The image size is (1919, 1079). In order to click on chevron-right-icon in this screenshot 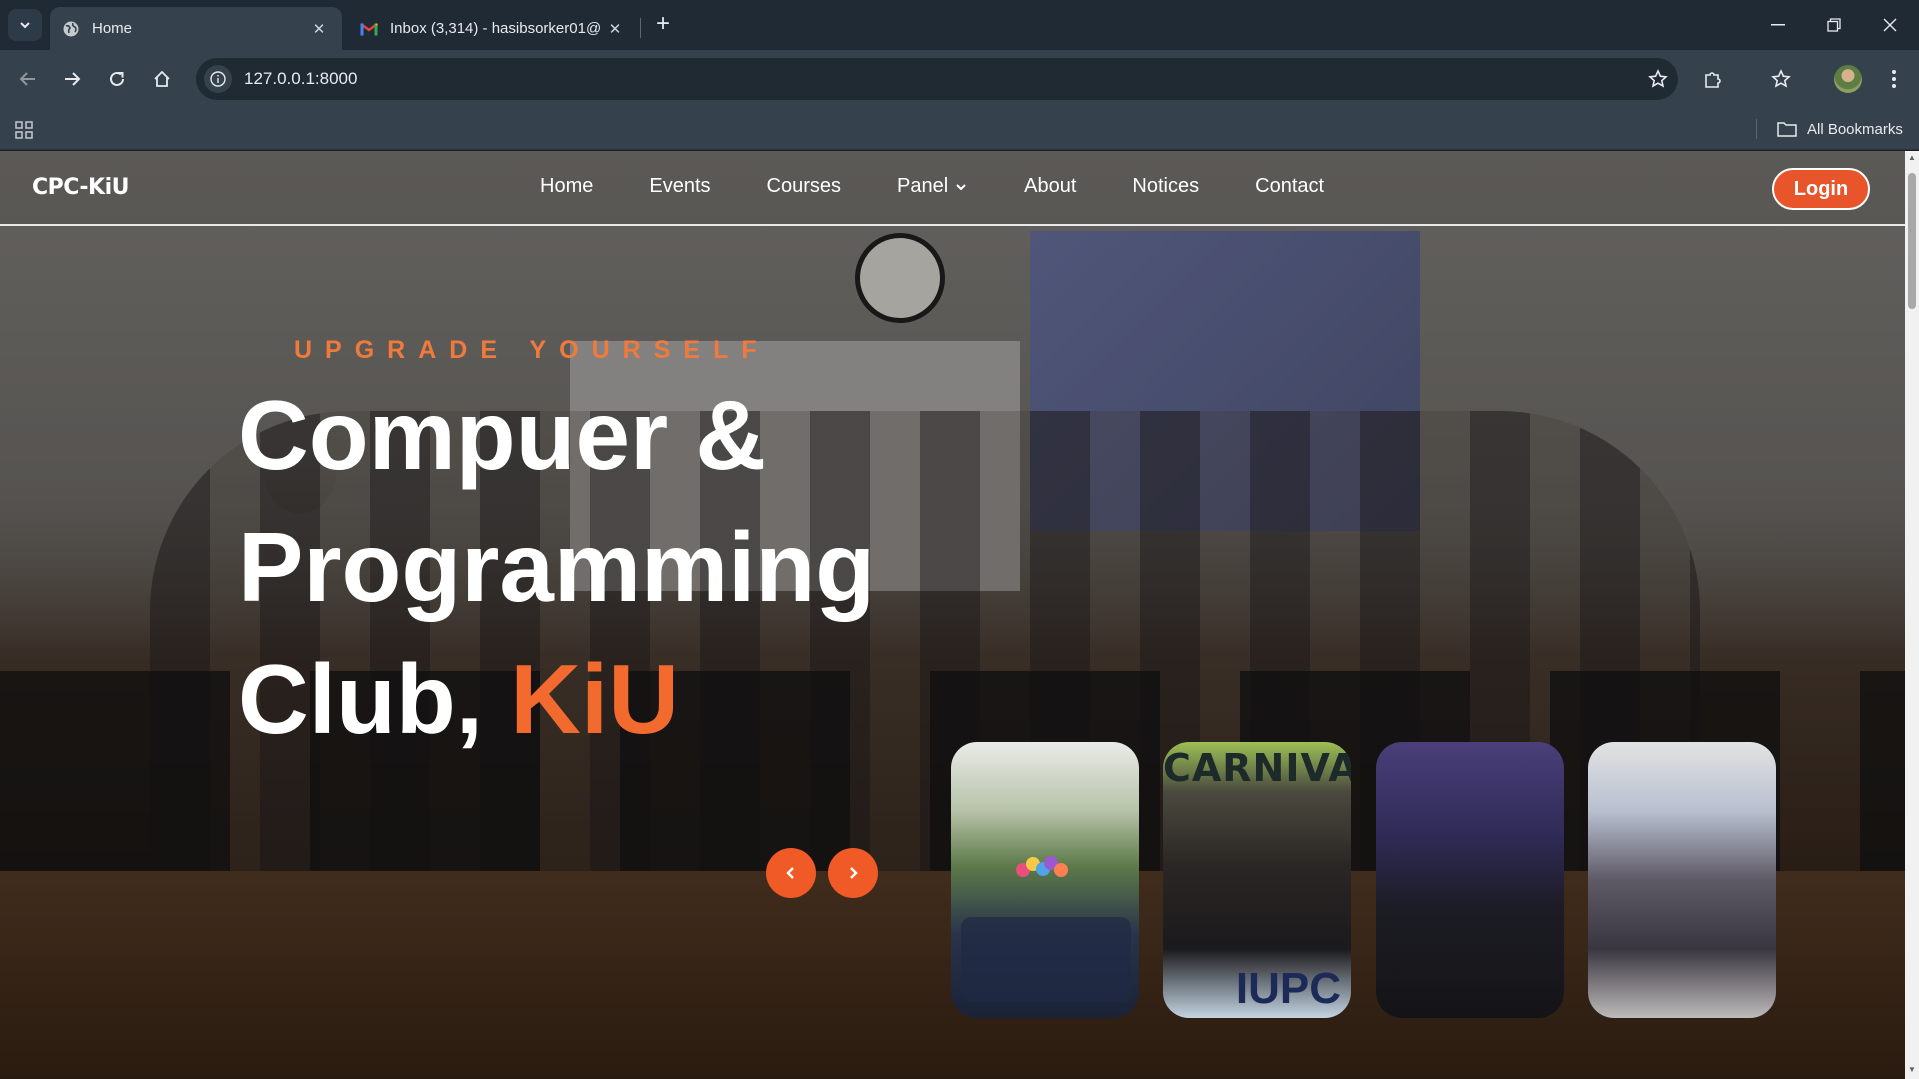, I will do `click(854, 873)`.